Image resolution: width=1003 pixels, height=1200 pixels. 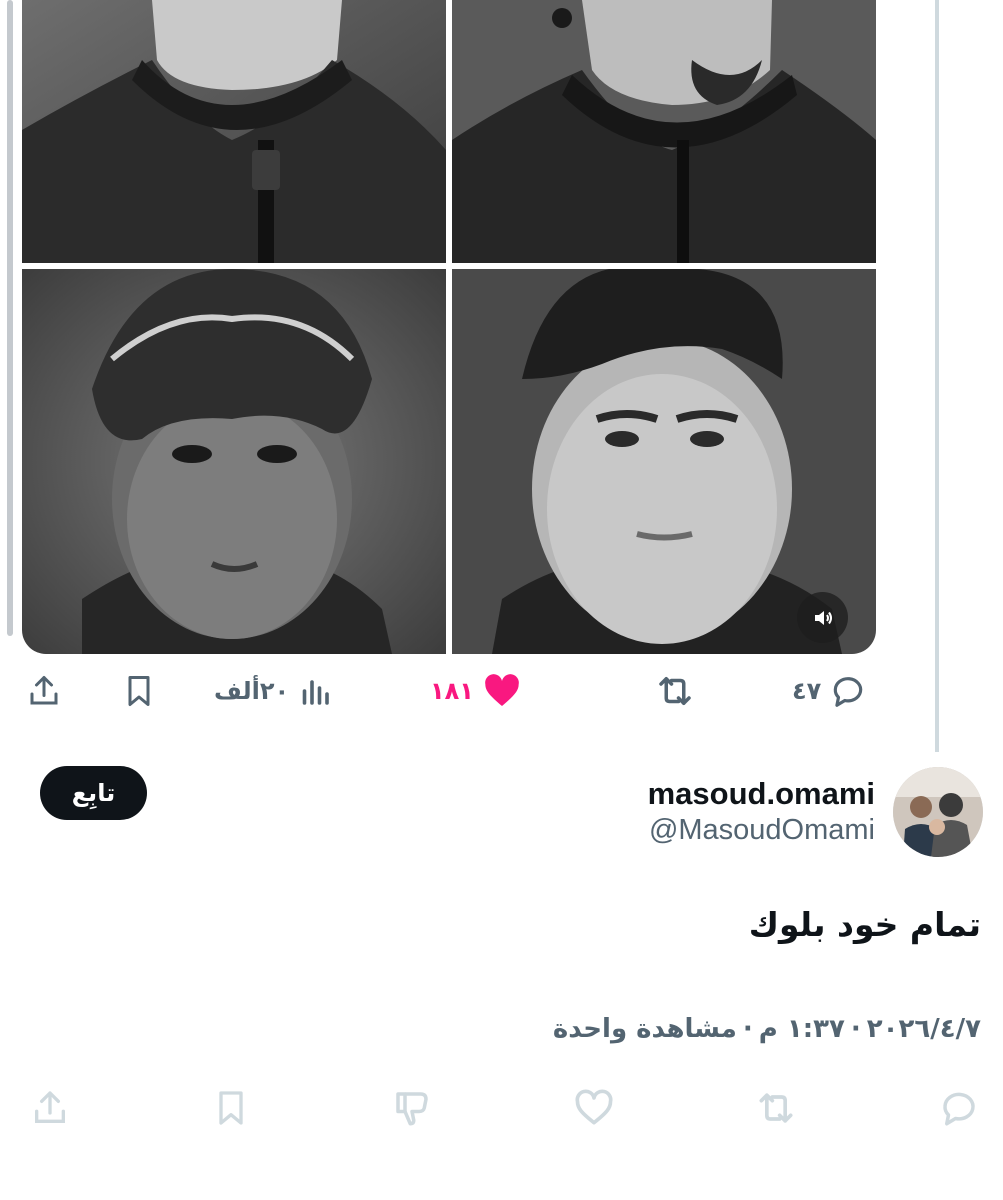 I want to click on like-button, so click(x=594, y=1108).